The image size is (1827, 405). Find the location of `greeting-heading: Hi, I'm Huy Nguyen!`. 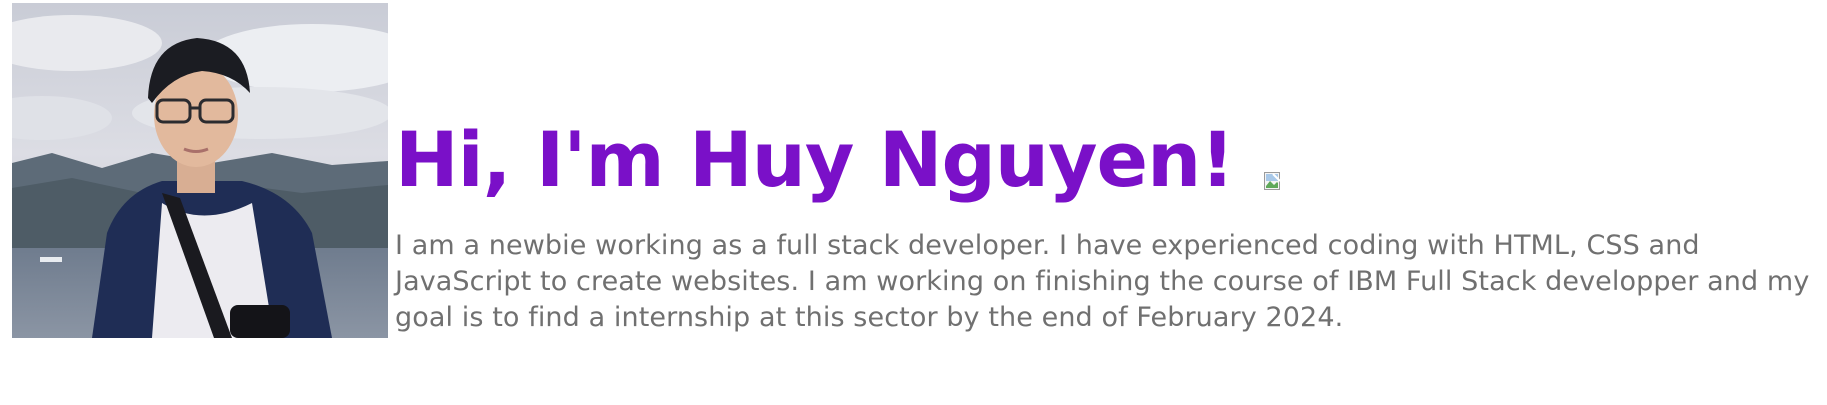

greeting-heading: Hi, I'm Huy Nguyen! is located at coordinates (815, 159).